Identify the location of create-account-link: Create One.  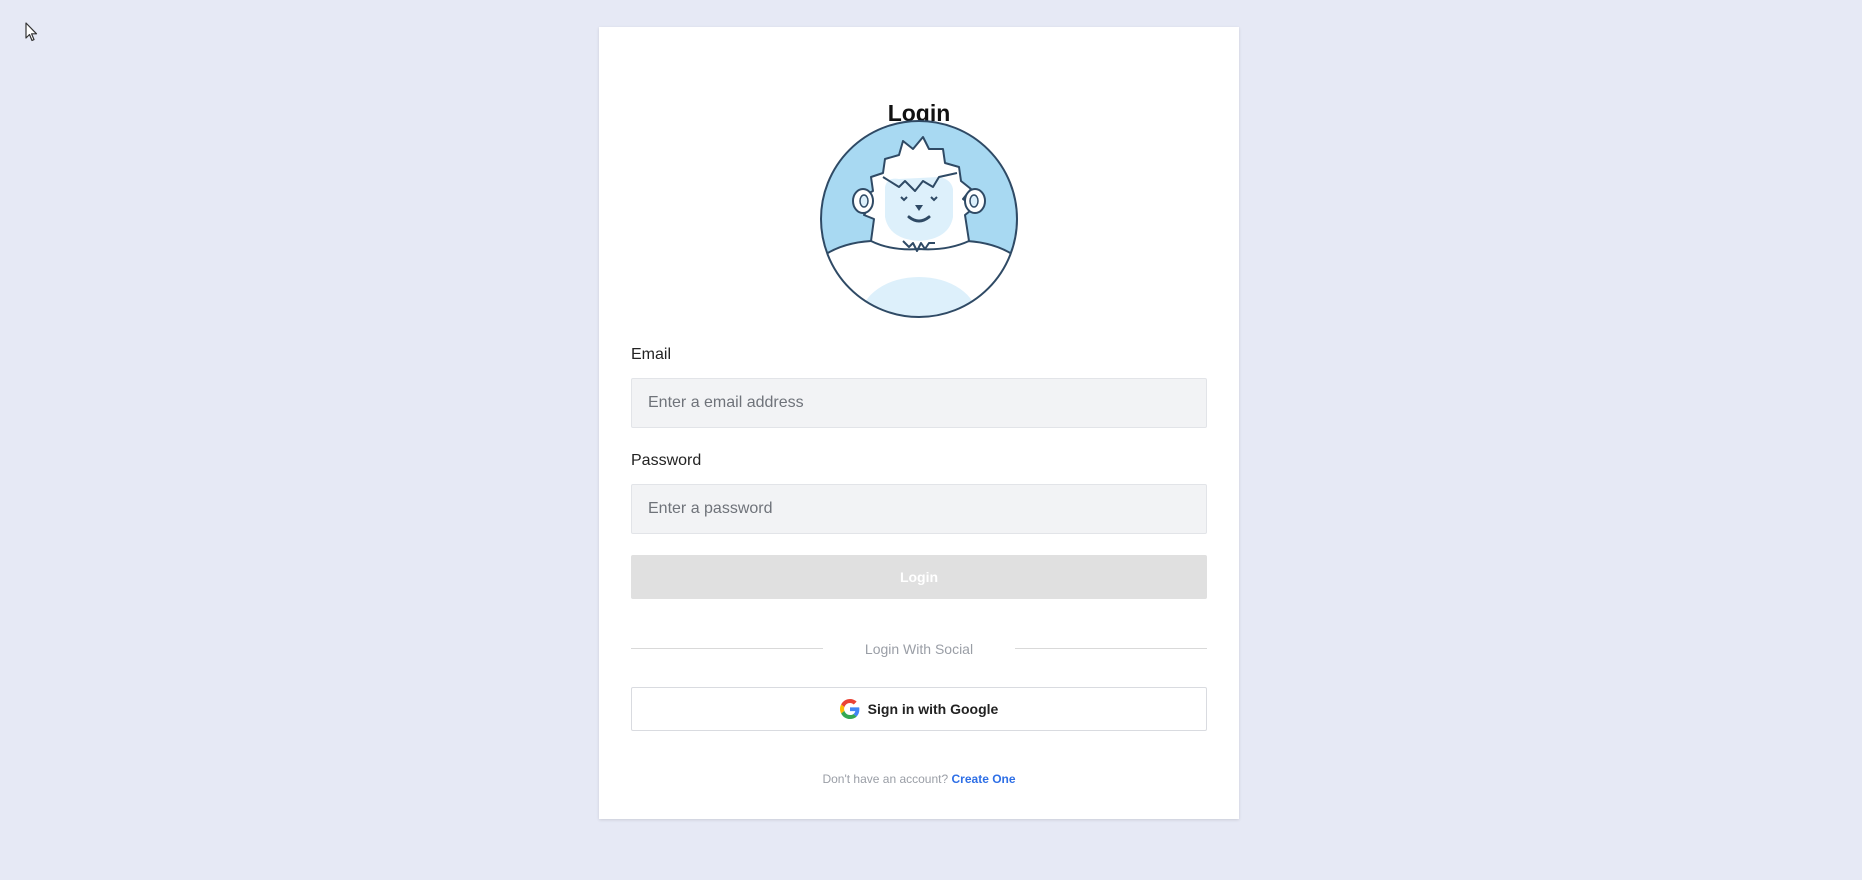
(984, 779).